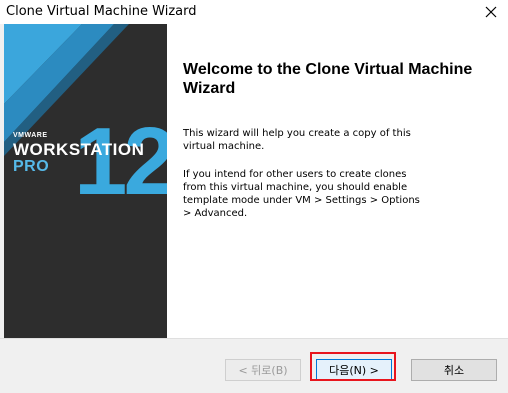 This screenshot has width=508, height=393. I want to click on close-button, so click(491, 12).